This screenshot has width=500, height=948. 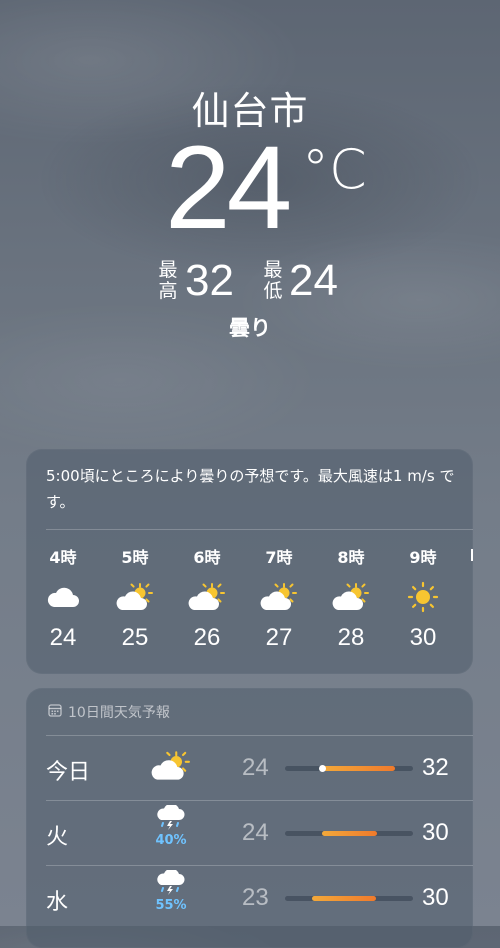 I want to click on hourly-summary: 5:00頃にところにより曇りの予想です。最大風速は1 m/s です。, so click(x=250, y=489).